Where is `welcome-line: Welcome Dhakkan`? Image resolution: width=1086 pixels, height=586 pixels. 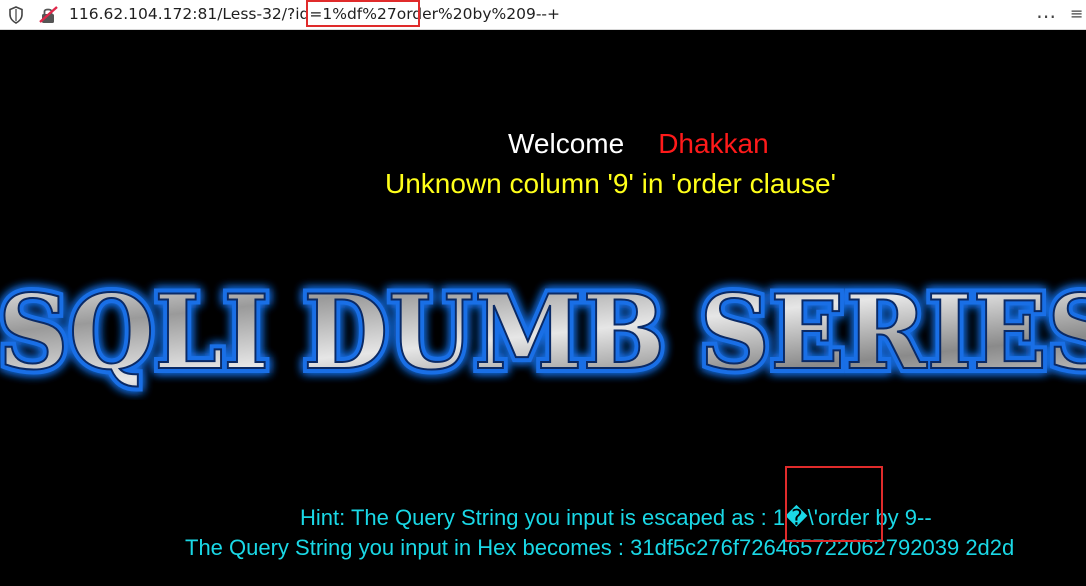
welcome-line: Welcome Dhakkan is located at coordinates (638, 144).